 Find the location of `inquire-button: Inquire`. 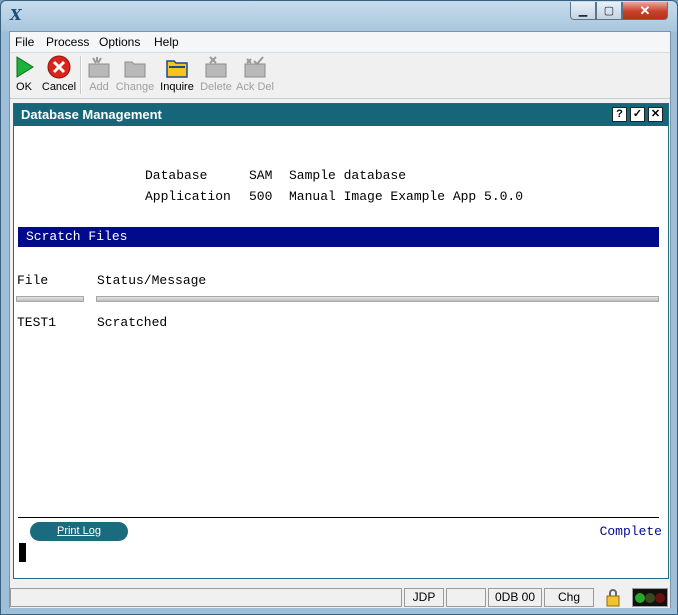

inquire-button: Inquire is located at coordinates (177, 74).